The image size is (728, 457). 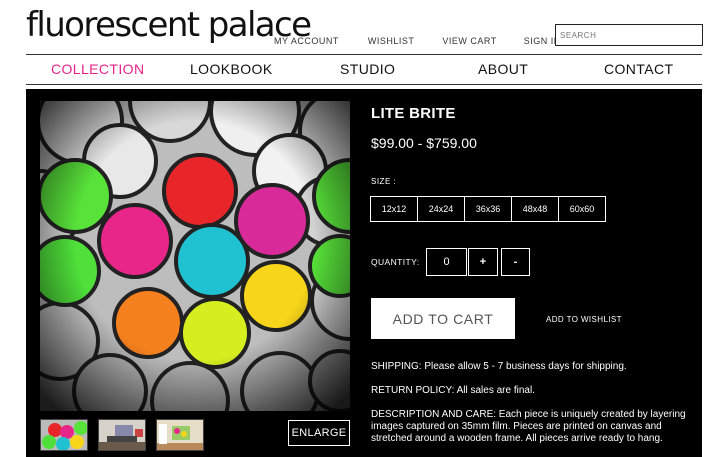 I want to click on nav-collection: COLLECTION, so click(x=97, y=69).